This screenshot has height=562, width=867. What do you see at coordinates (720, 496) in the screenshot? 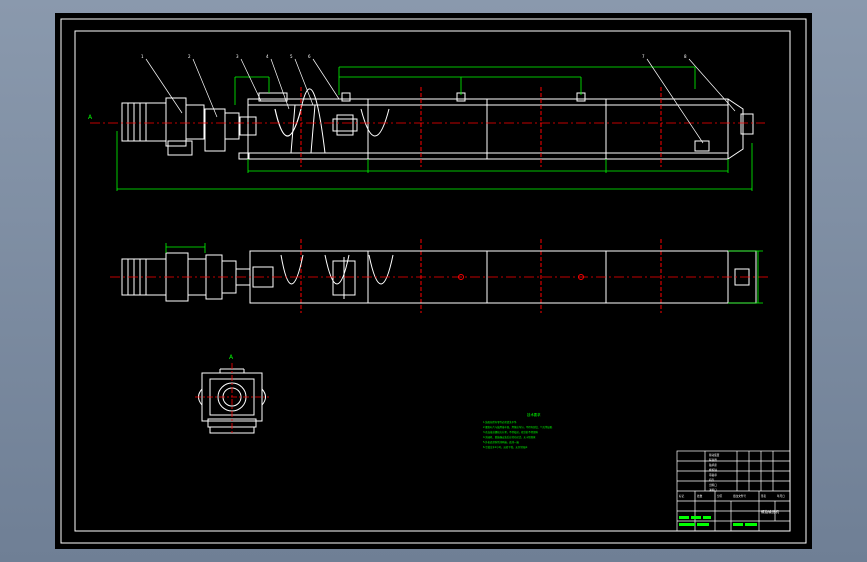
I see `tb-label: 分区` at bounding box center [720, 496].